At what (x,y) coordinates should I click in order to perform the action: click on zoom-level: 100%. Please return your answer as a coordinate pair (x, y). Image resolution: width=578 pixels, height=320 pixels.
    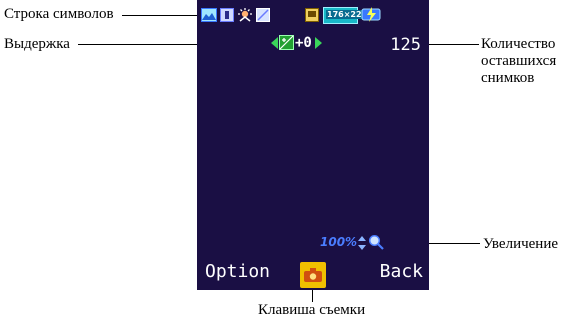
    Looking at the image, I should click on (339, 242).